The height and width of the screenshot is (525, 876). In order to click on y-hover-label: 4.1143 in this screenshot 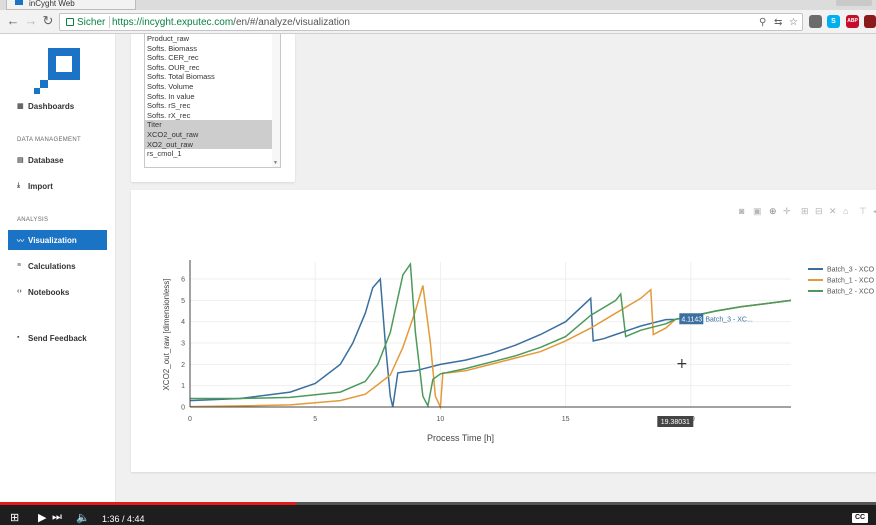, I will do `click(691, 319)`.